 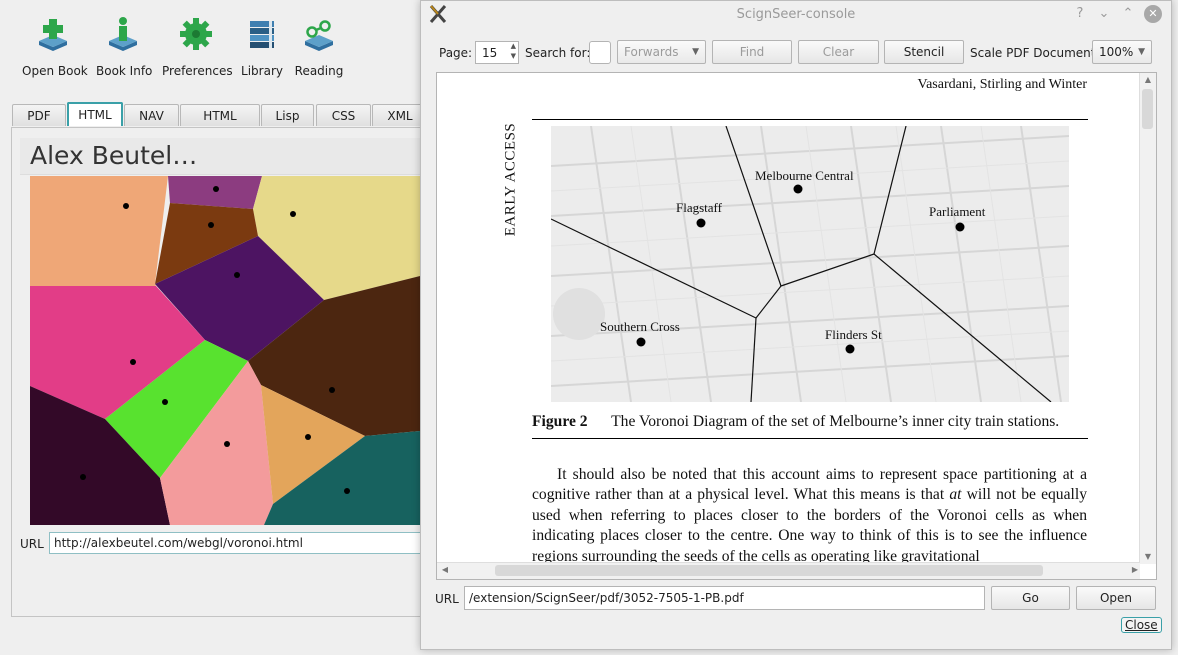 I want to click on maximize-icon: ⌃, so click(x=1128, y=14).